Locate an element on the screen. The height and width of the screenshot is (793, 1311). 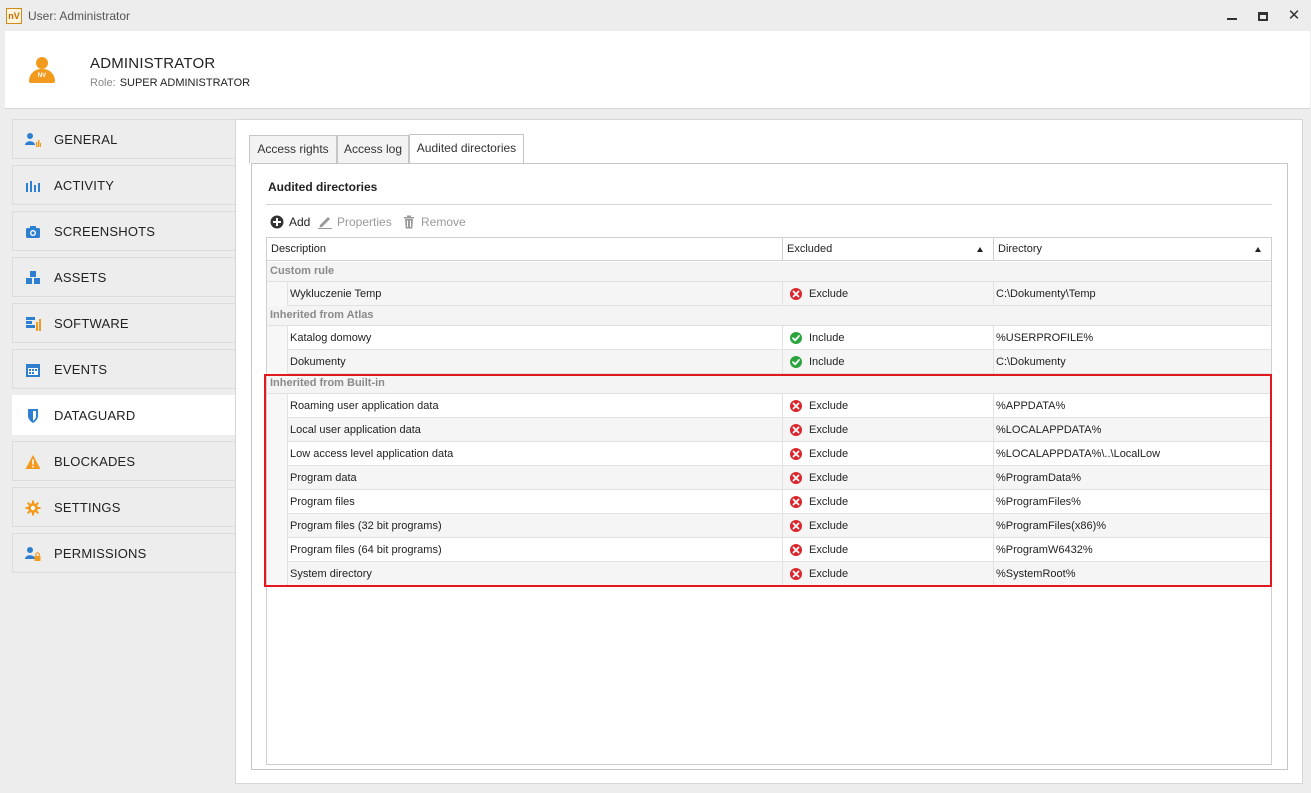
directory-cell: C:\Dokumenty is located at coordinates (1031, 362).